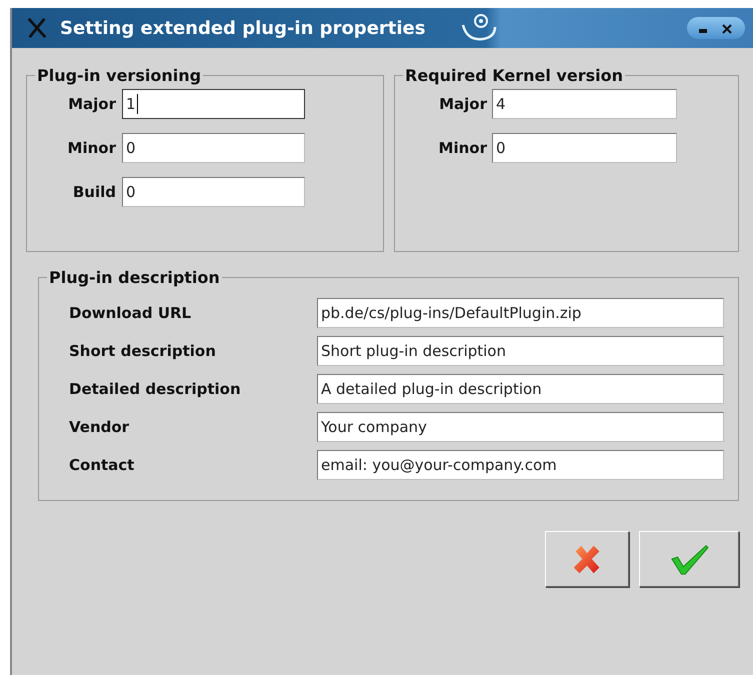 Image resolution: width=753 pixels, height=682 pixels. What do you see at coordinates (37, 28) in the screenshot?
I see `x-logo-icon` at bounding box center [37, 28].